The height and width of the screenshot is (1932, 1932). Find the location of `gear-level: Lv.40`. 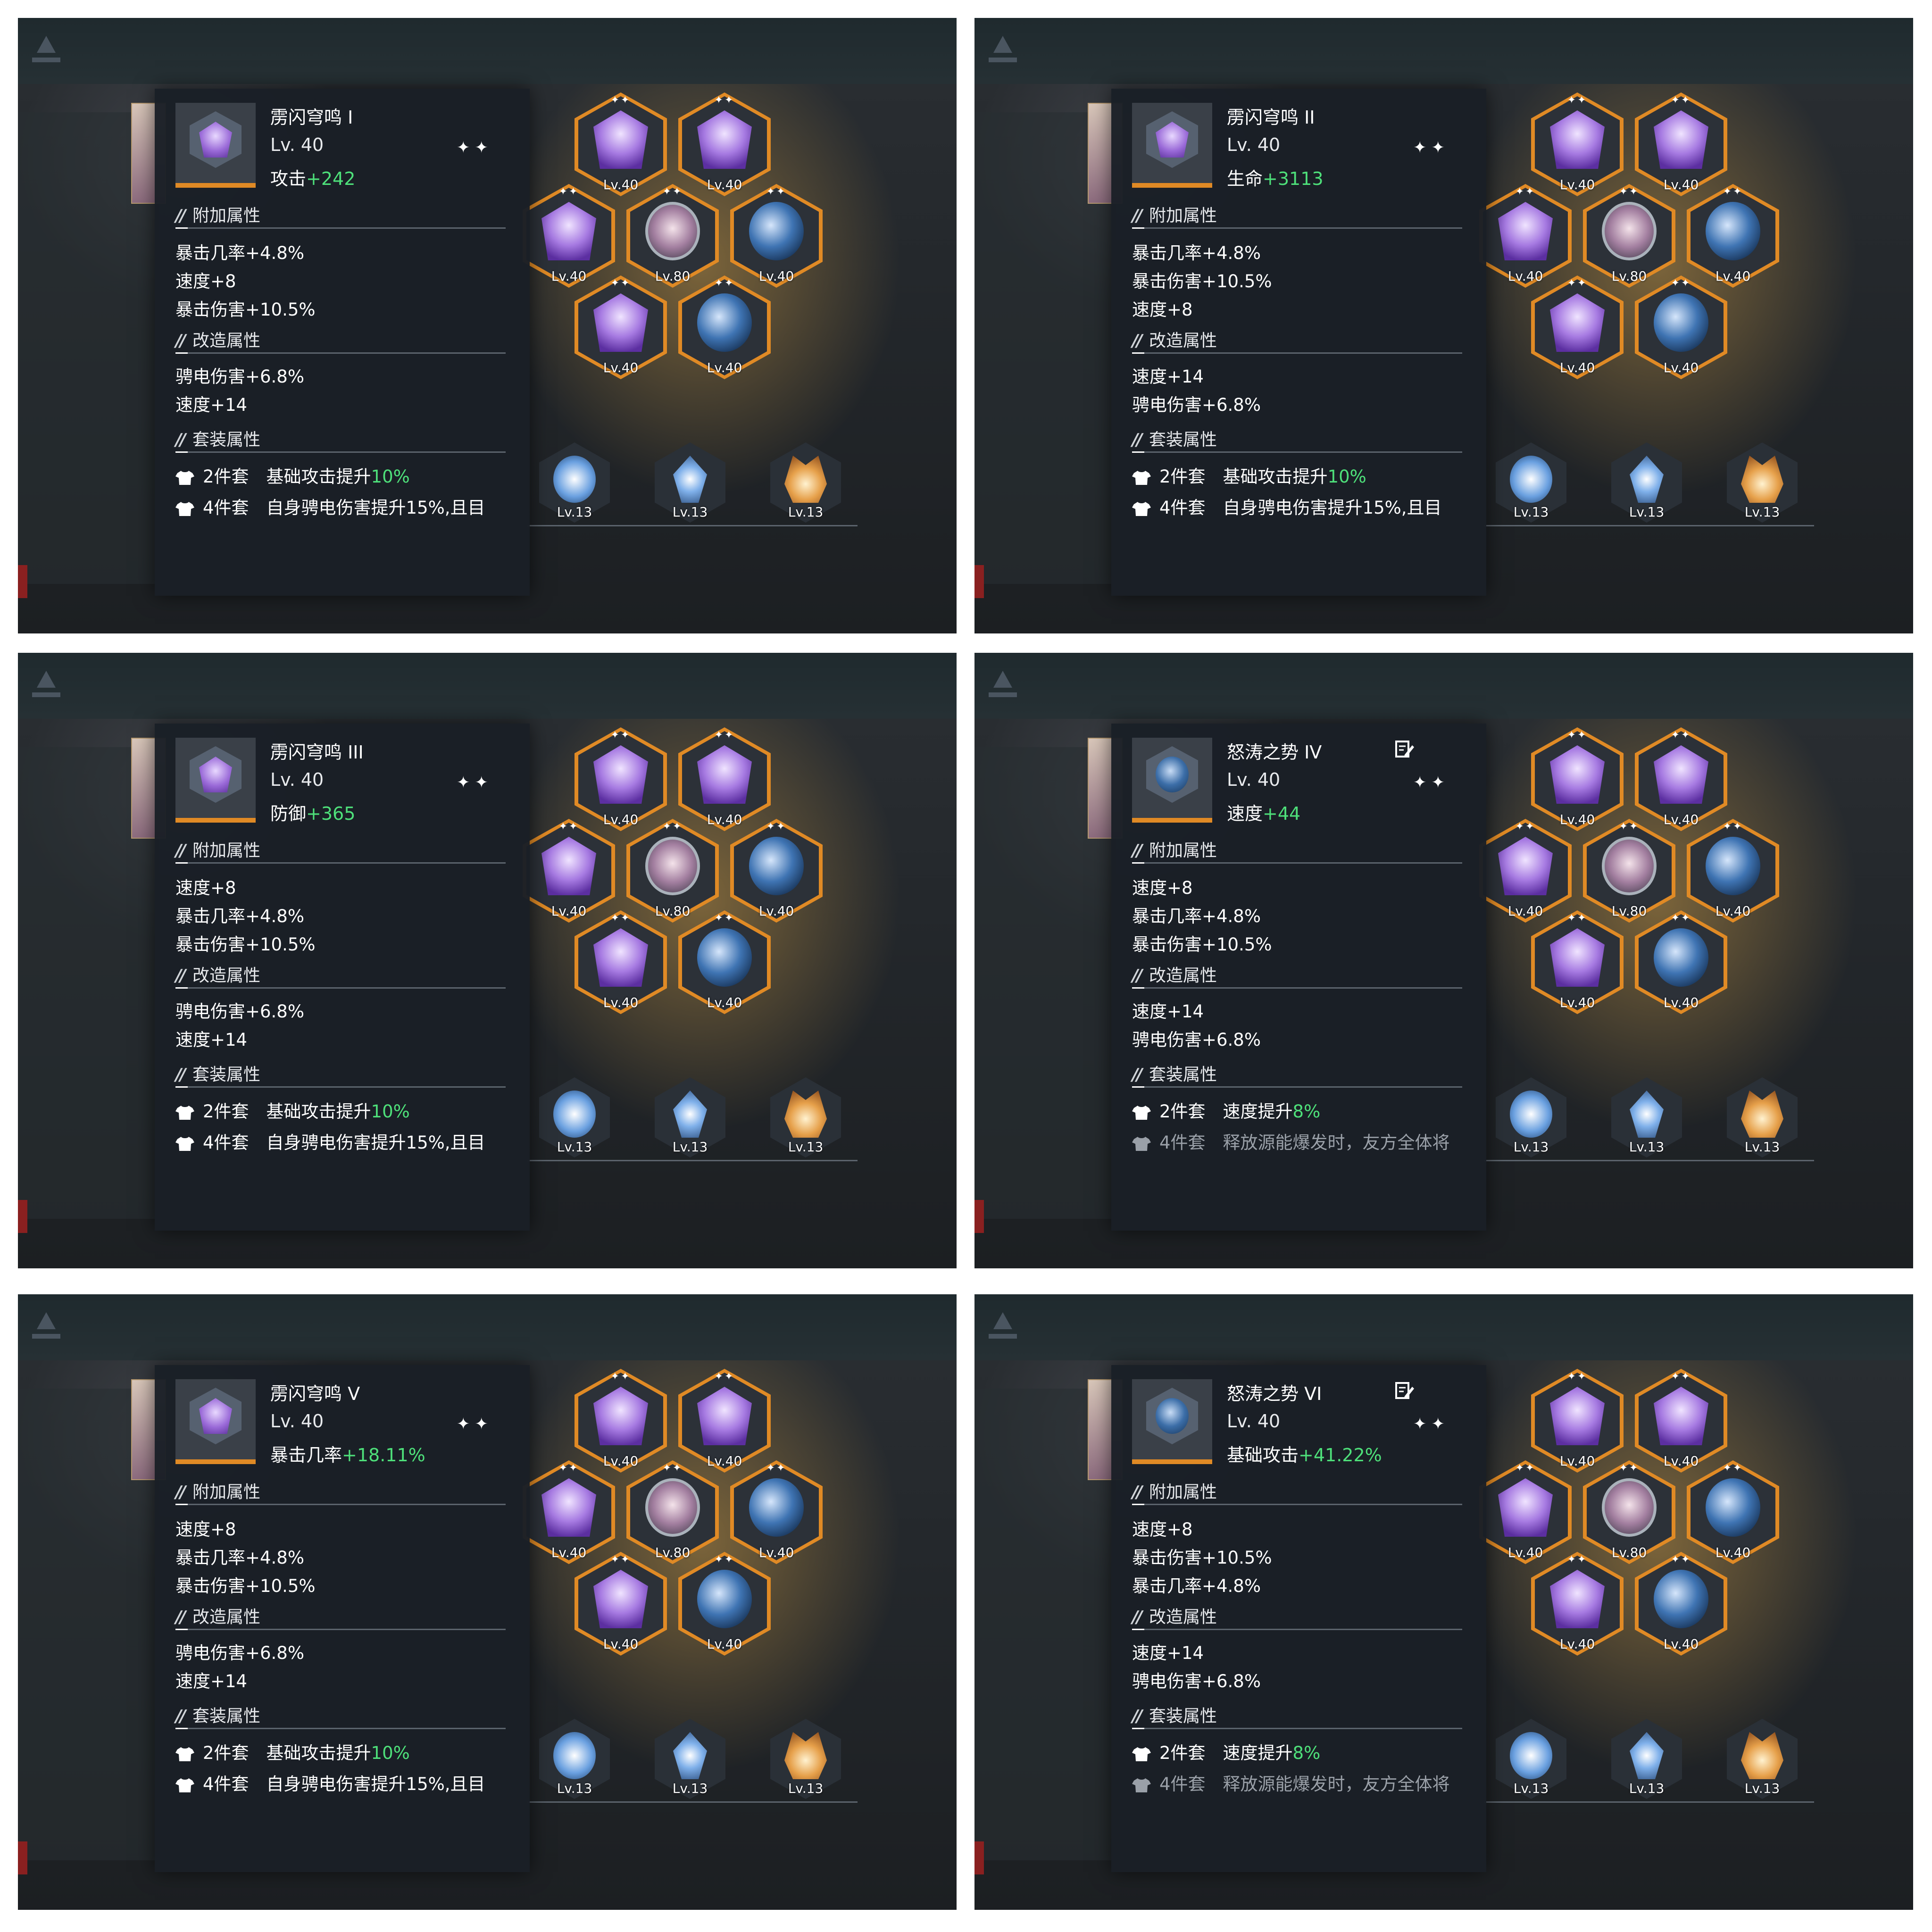

gear-level: Lv.40 is located at coordinates (621, 367).